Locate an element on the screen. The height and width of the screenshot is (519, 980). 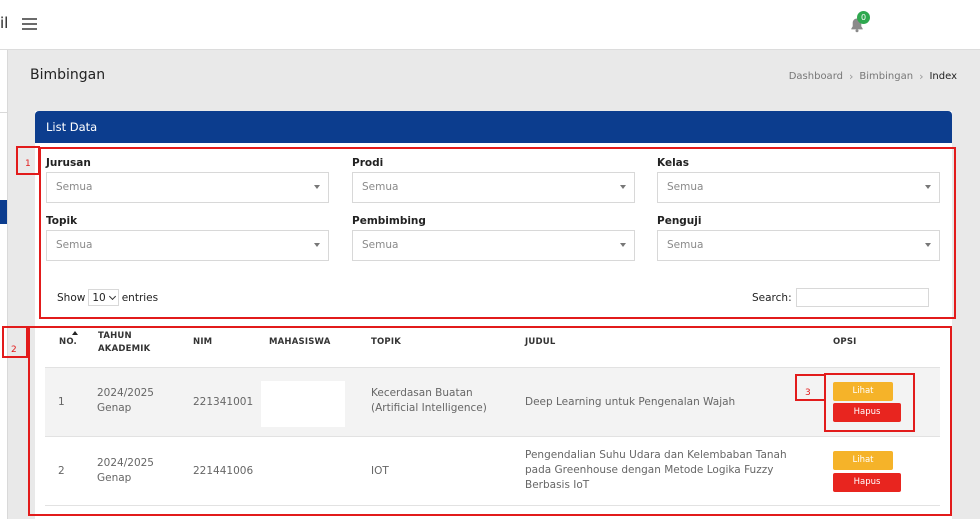
annotation-number-3: 3 is located at coordinates (808, 393).